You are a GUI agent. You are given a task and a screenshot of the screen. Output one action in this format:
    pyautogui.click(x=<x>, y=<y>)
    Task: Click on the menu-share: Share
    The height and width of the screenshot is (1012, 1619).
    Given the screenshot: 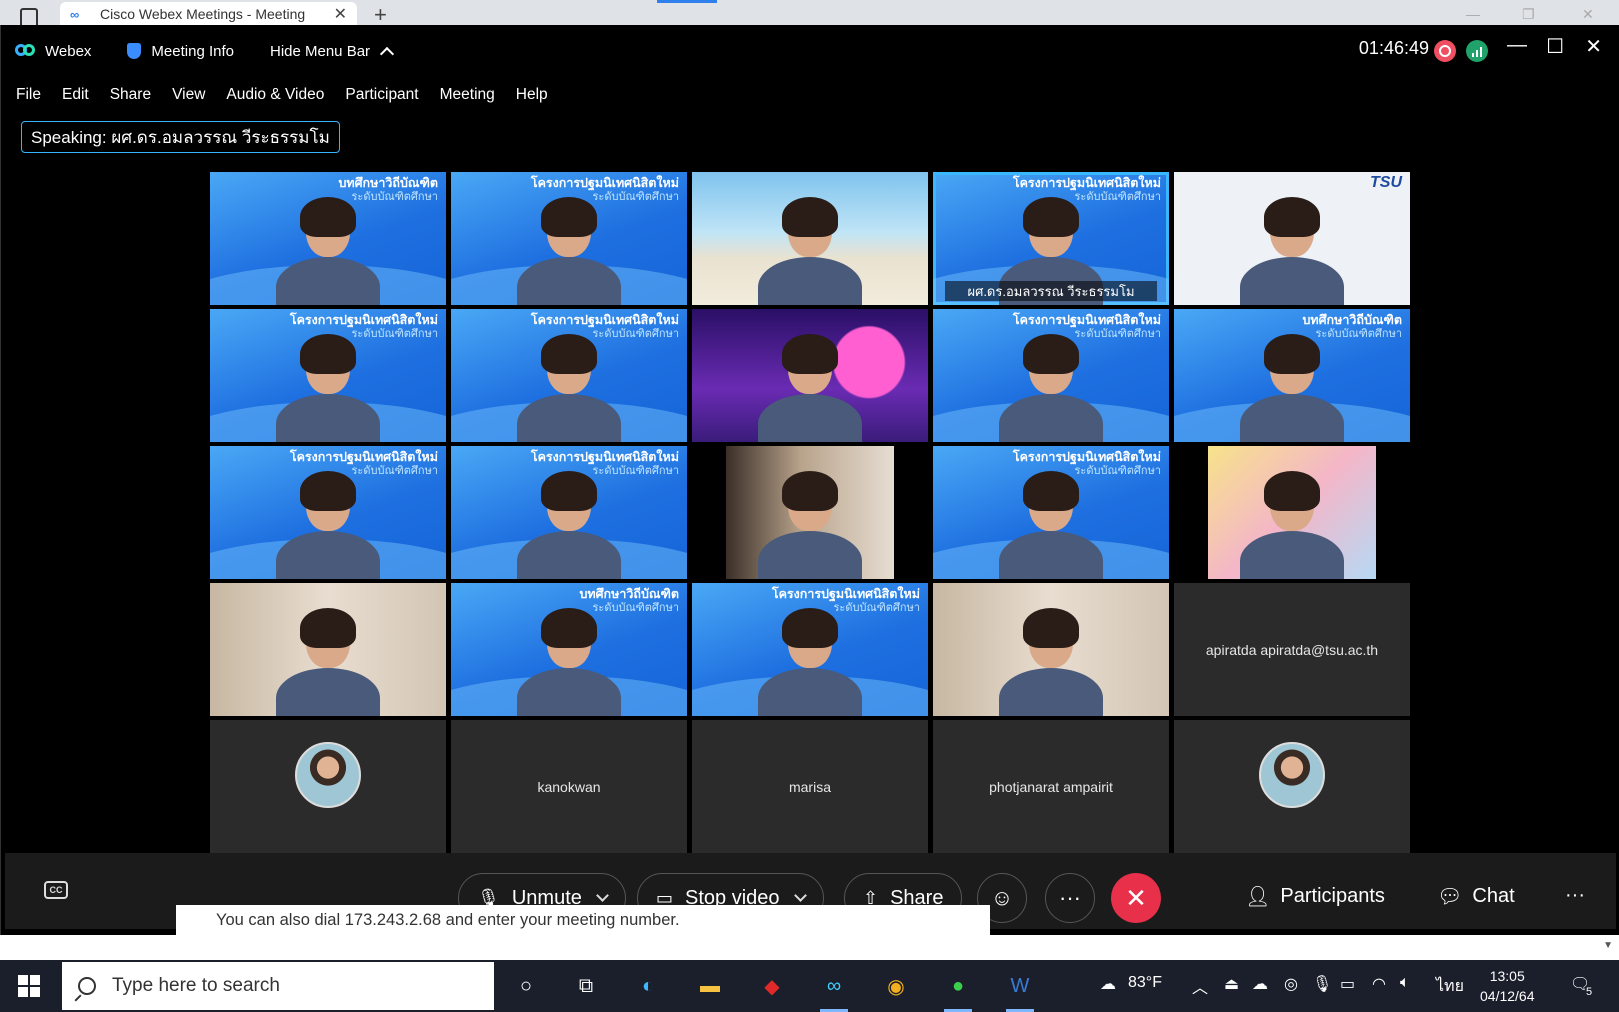 What is the action you would take?
    pyautogui.click(x=130, y=95)
    